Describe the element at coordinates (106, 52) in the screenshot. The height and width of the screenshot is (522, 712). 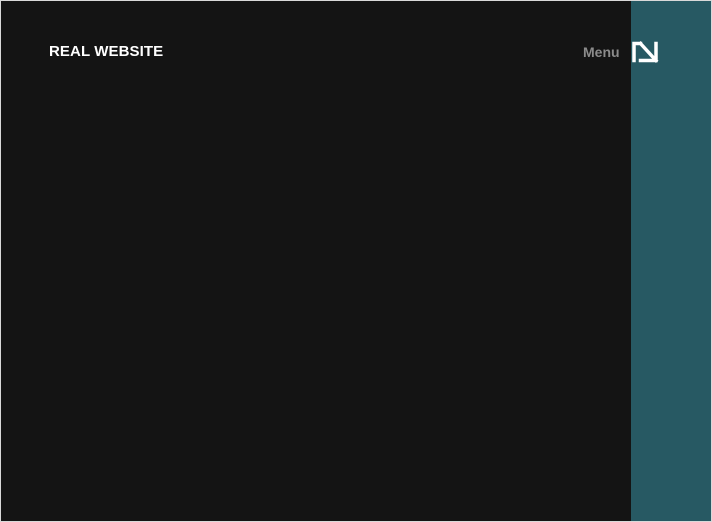
I see `site-logo: REAL WEBSITE` at that location.